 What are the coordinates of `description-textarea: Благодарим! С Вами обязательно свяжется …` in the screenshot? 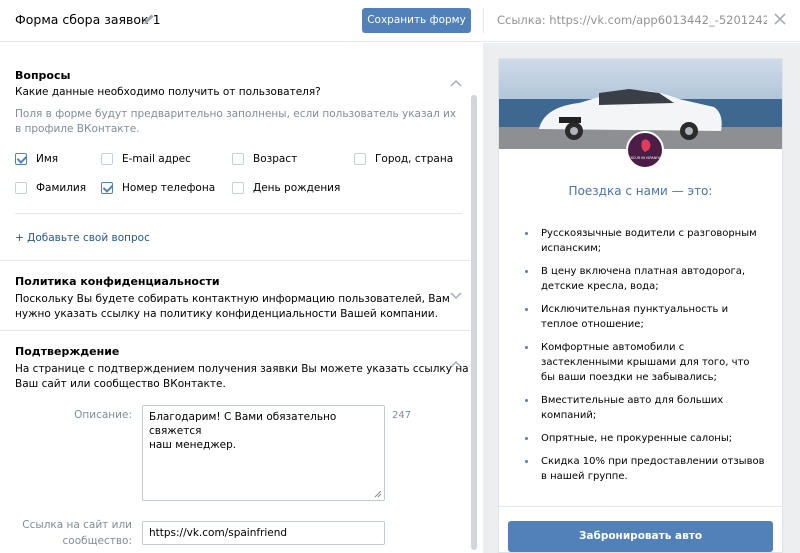 It's located at (263, 453).